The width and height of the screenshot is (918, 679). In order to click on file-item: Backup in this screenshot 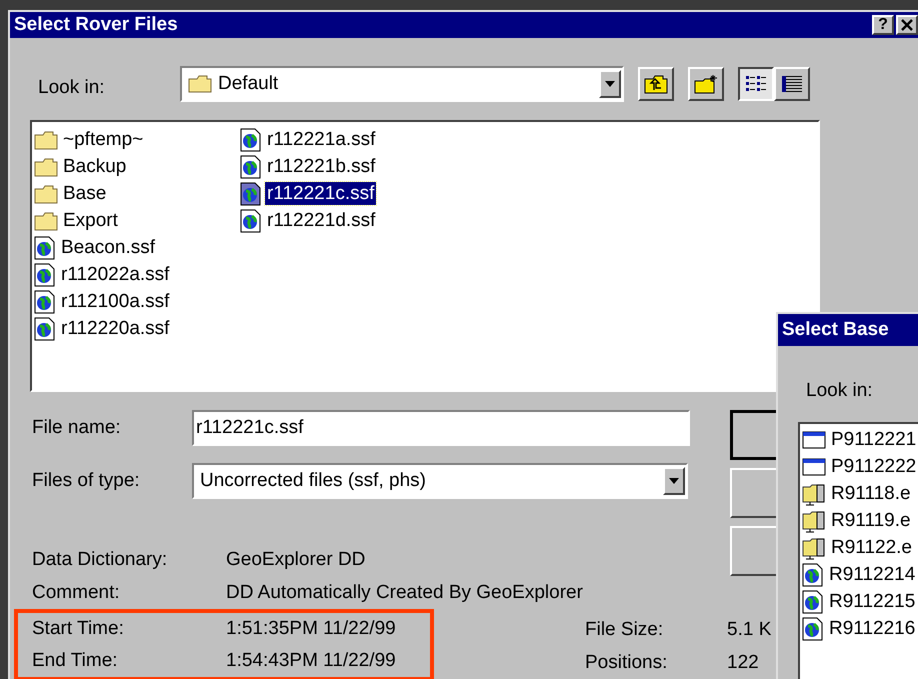, I will do `click(137, 166)`.